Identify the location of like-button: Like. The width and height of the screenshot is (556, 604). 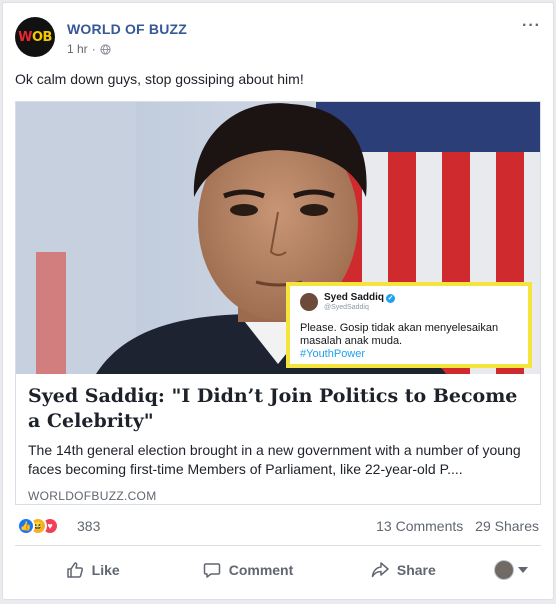
(92, 570).